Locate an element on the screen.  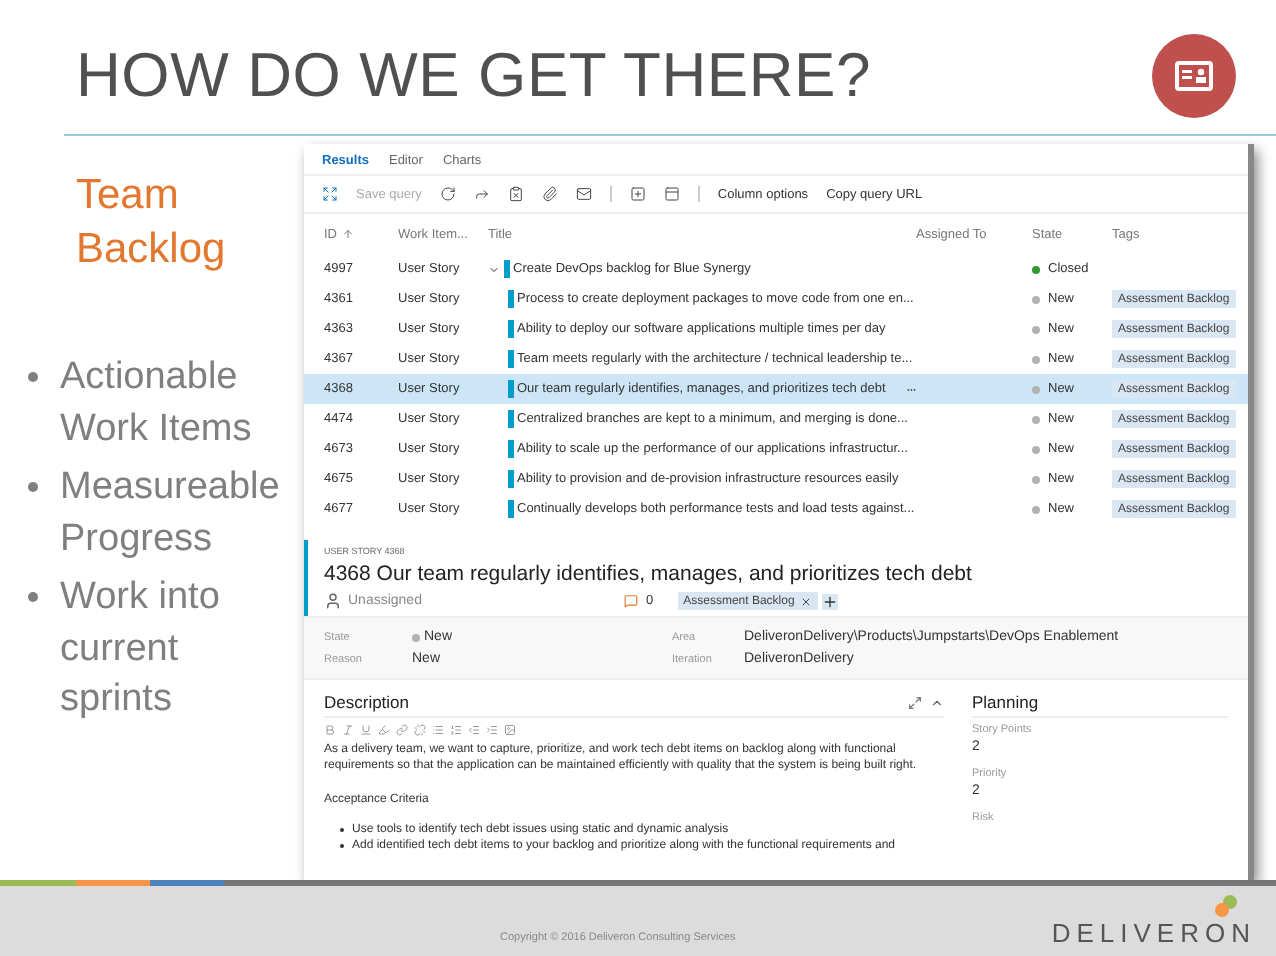
section-heading: Description is located at coordinates (367, 702).